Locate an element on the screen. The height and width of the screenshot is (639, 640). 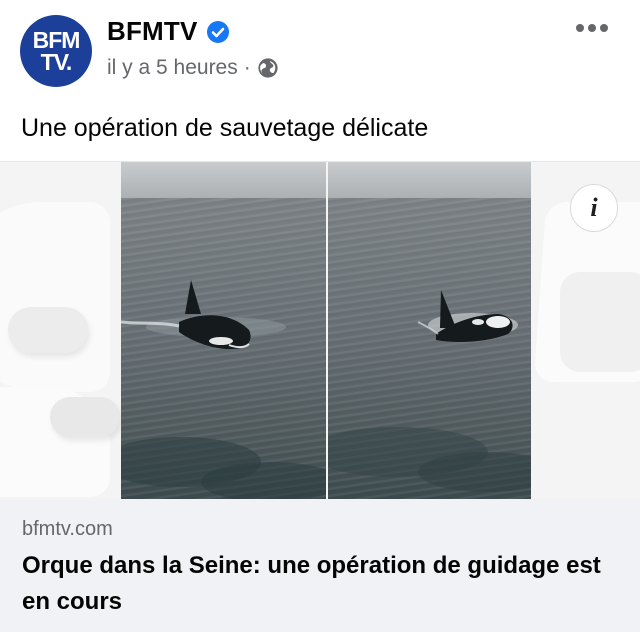
post-timestamp: il y a 5 heures is located at coordinates (172, 68).